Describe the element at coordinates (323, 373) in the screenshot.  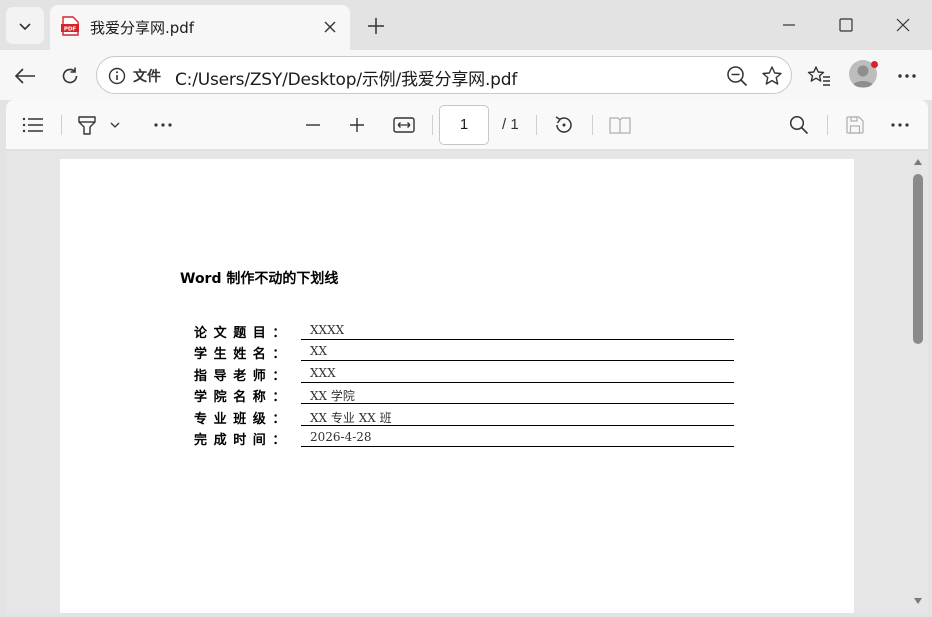
I see `form-value: XXX` at that location.